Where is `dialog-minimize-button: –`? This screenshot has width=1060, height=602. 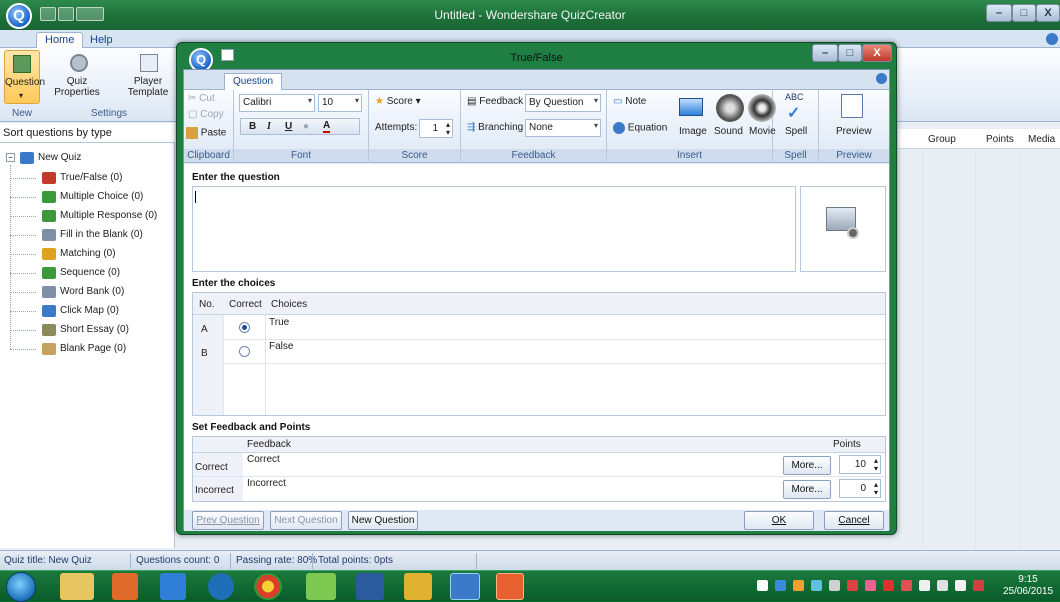
dialog-minimize-button: – is located at coordinates (825, 53).